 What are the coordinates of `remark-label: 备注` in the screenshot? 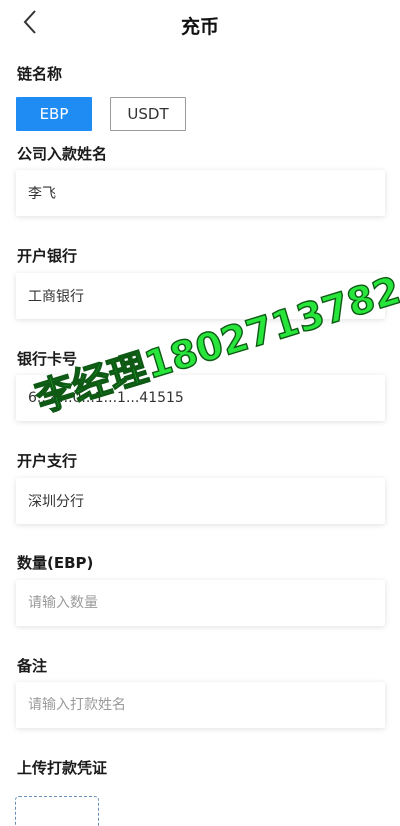 It's located at (32, 666).